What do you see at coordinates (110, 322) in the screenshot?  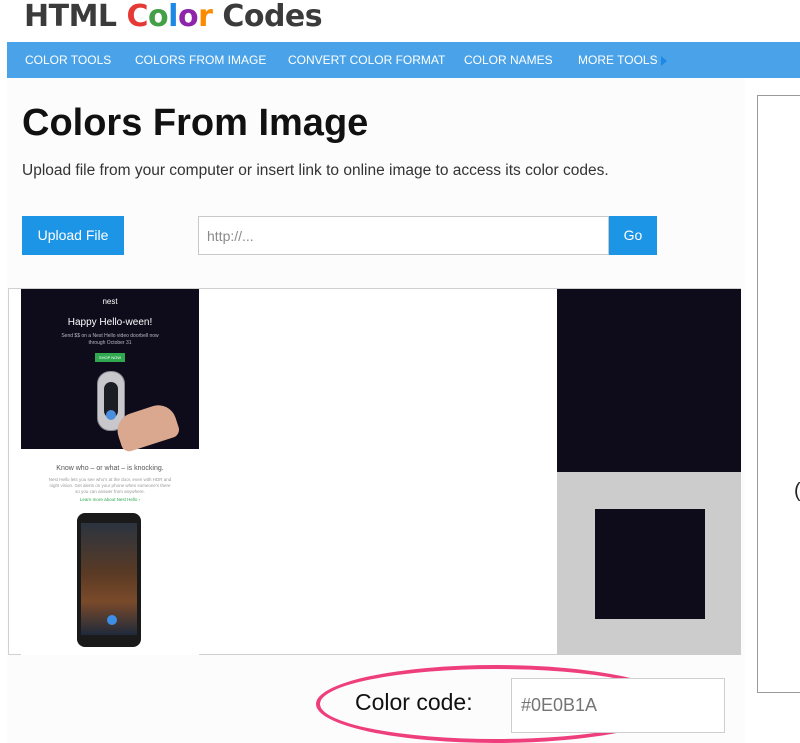 I see `image-headline: Happy Hello-ween!` at bounding box center [110, 322].